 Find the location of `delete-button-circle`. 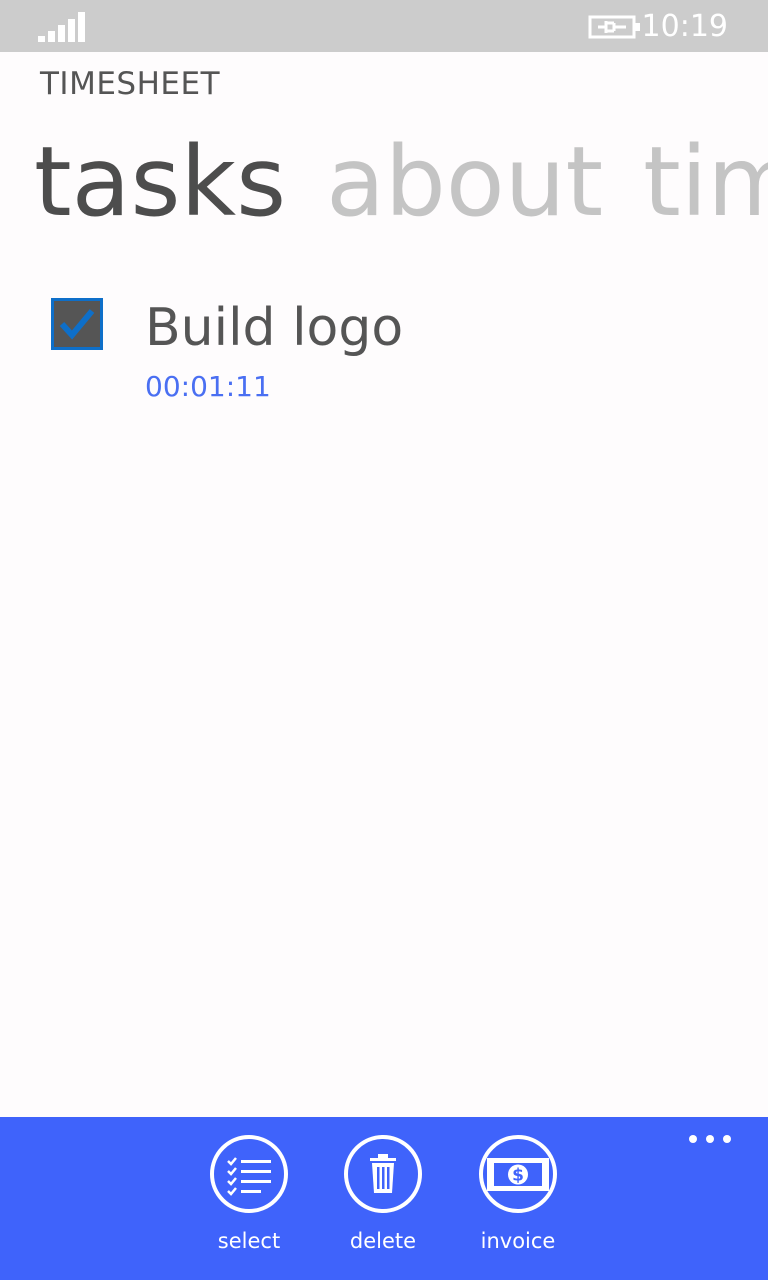

delete-button-circle is located at coordinates (383, 1174).